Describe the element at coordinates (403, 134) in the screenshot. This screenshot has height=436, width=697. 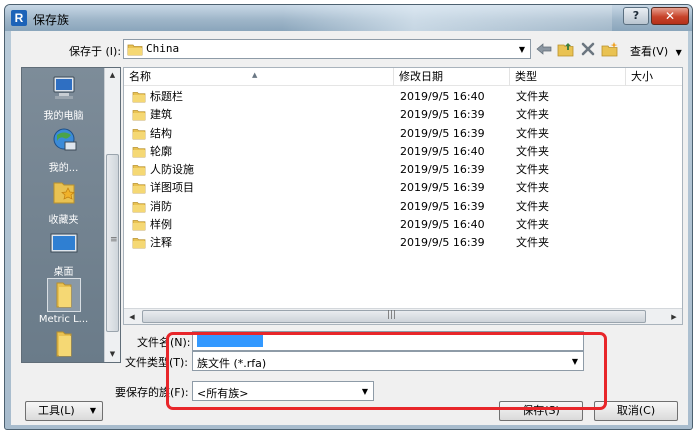
I see `table-row: 结构 2019/9/5 16:39 文件夹` at that location.